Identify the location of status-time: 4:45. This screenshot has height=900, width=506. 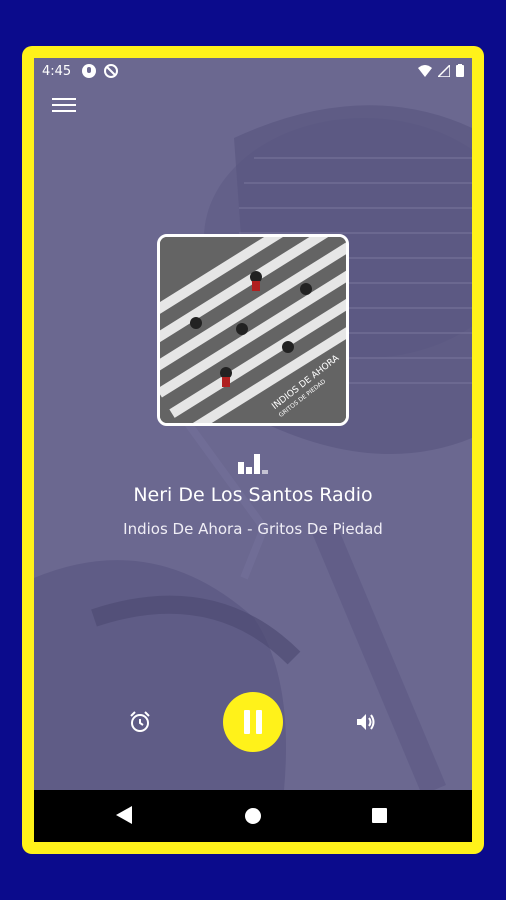
(57, 71).